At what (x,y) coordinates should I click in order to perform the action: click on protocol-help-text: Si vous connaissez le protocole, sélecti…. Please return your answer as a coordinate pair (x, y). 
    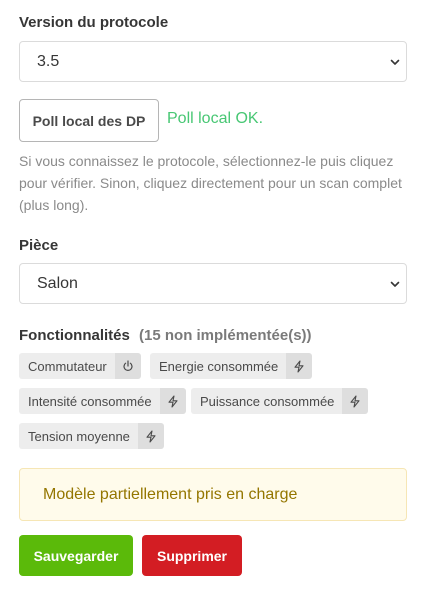
    Looking at the image, I should click on (219, 183).